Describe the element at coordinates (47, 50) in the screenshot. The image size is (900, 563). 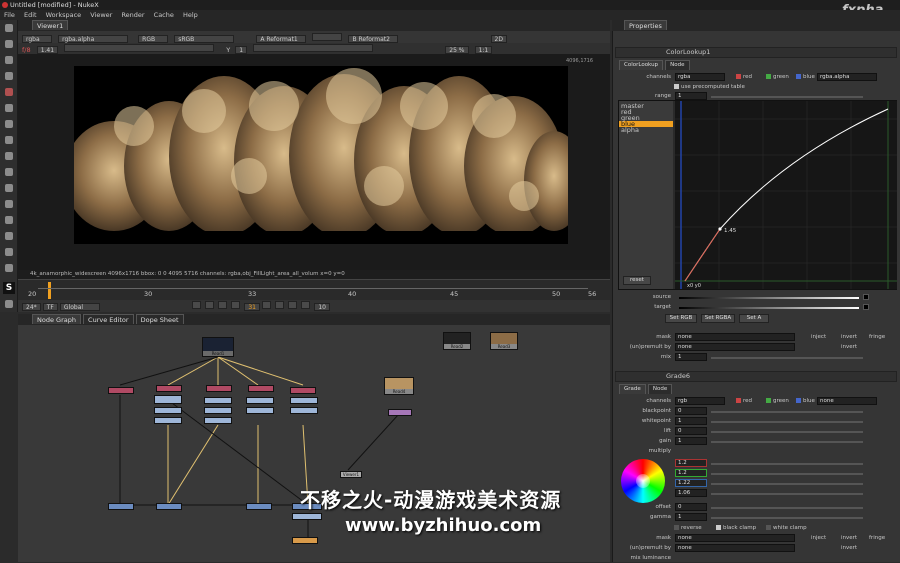
I see `gain-value: 1.41` at that location.